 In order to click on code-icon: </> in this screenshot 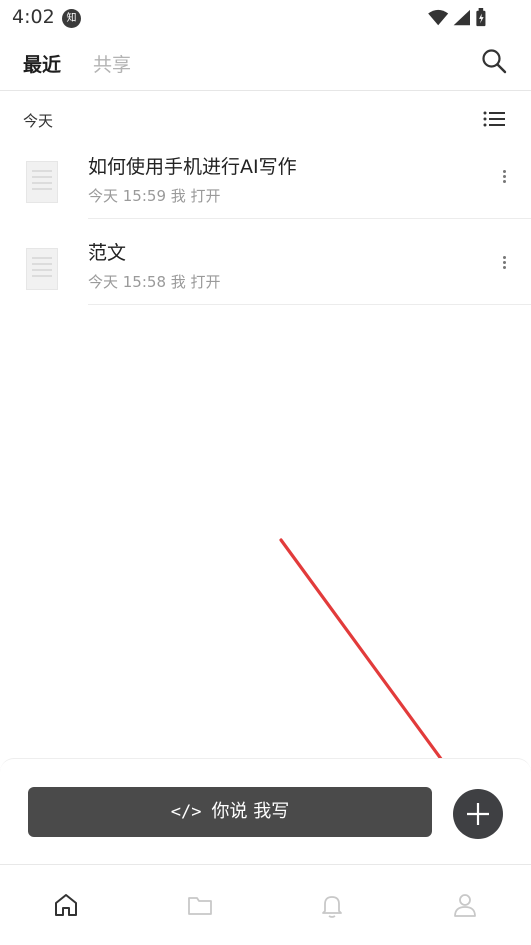, I will do `click(186, 812)`.